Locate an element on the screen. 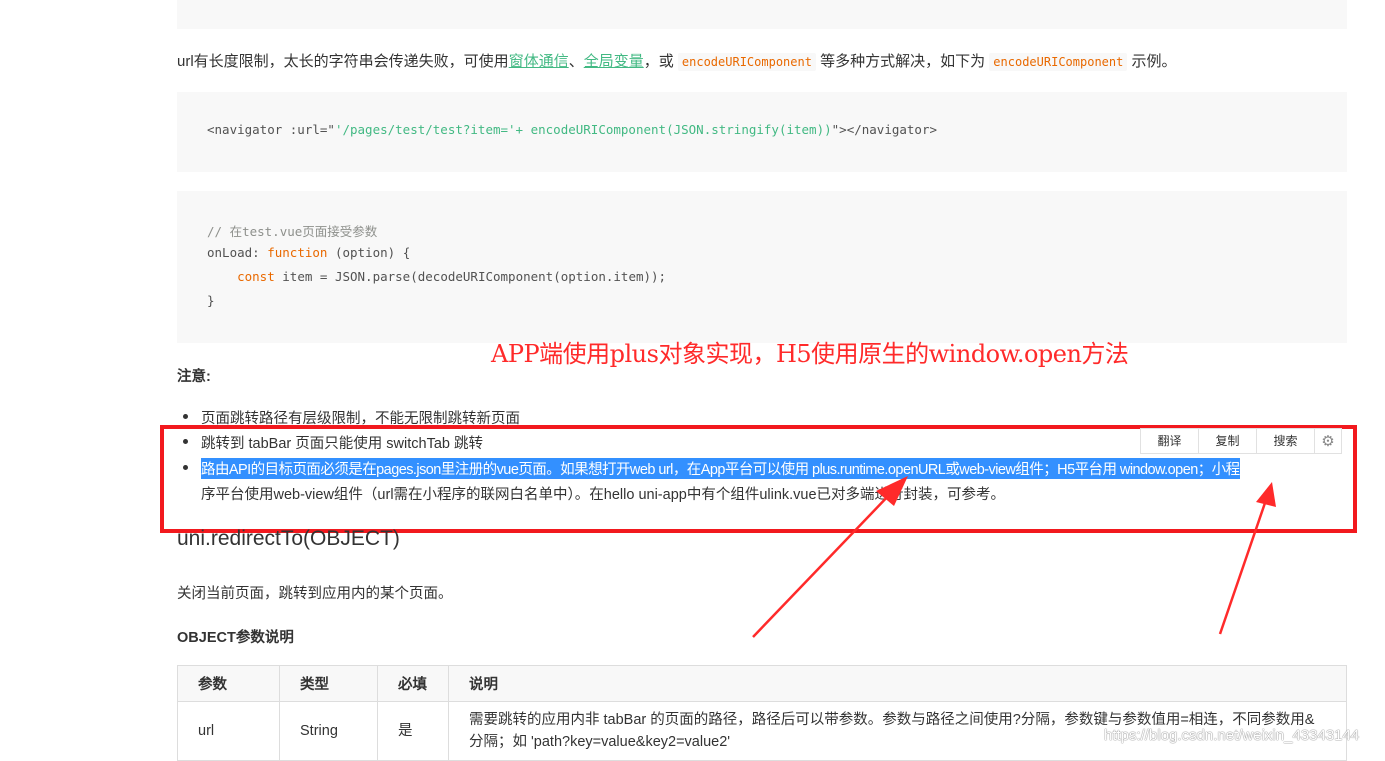 The width and height of the screenshot is (1385, 761). red-arrow-right is located at coordinates (1247, 558).